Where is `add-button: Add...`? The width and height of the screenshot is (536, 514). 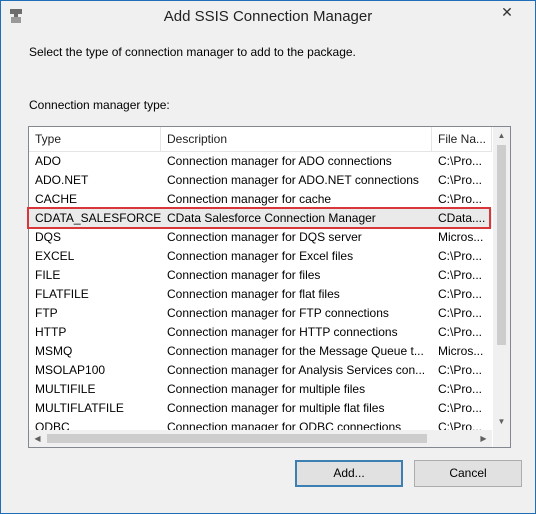
add-button: Add... is located at coordinates (349, 473).